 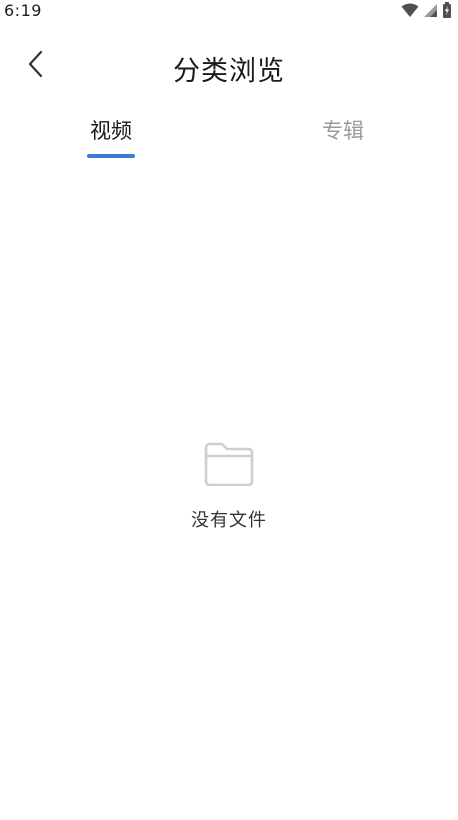 What do you see at coordinates (410, 10) in the screenshot?
I see `wifi-icon` at bounding box center [410, 10].